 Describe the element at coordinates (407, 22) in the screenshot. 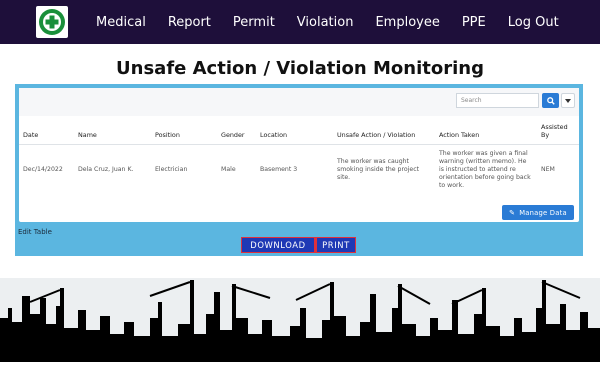

I see `nav-employee: Employee` at that location.